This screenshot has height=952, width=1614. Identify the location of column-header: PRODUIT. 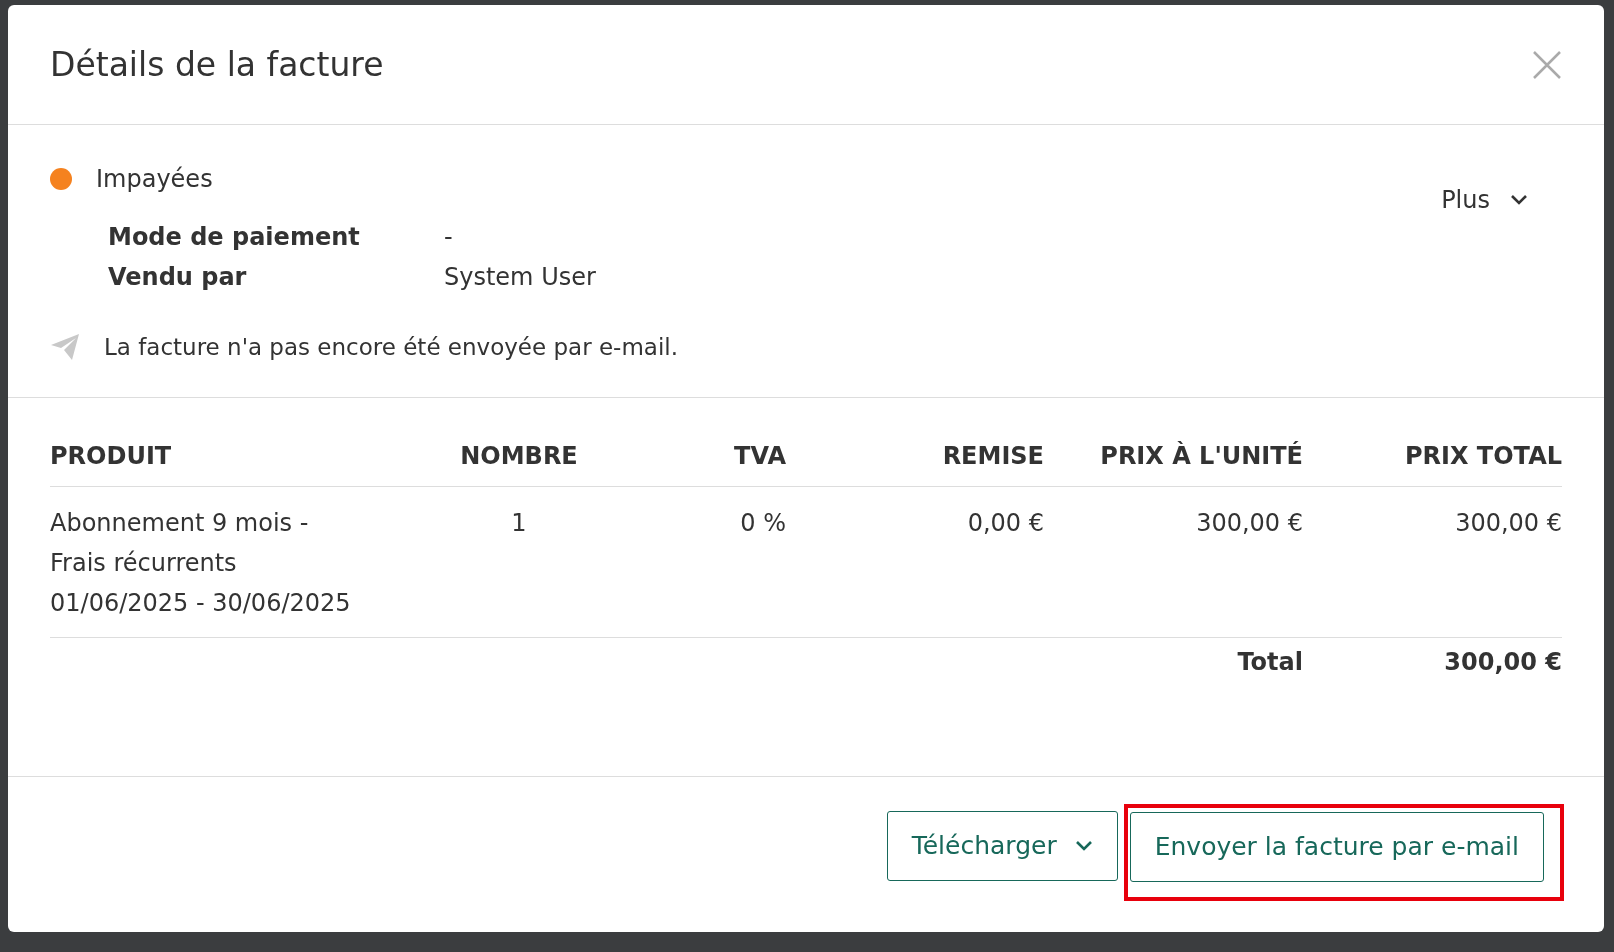
(111, 456).